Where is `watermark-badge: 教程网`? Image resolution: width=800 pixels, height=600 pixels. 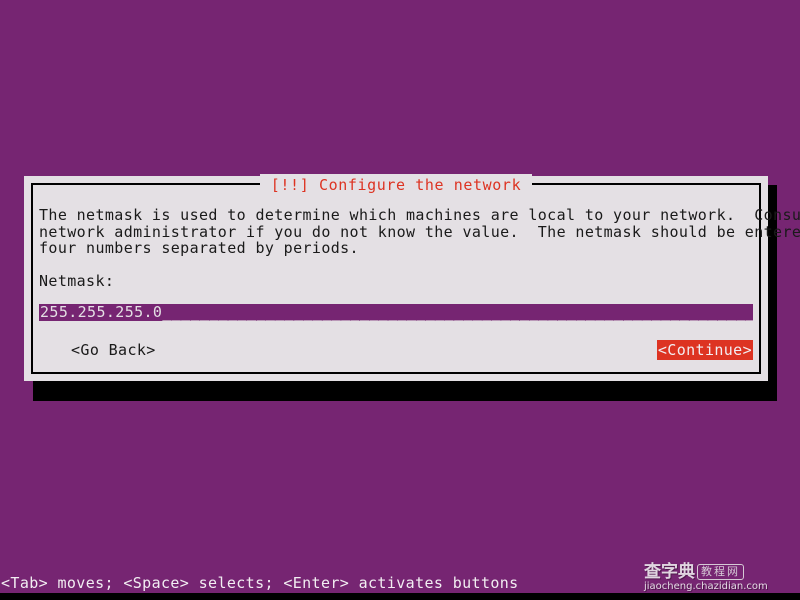 watermark-badge: 教程网 is located at coordinates (720, 572).